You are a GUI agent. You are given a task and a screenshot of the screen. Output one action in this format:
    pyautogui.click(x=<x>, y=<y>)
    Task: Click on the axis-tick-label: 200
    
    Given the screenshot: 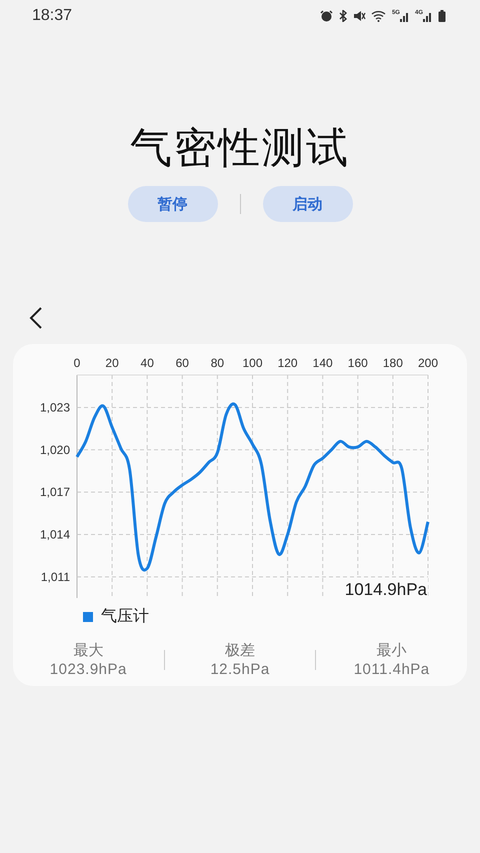 What is the action you would take?
    pyautogui.click(x=428, y=363)
    